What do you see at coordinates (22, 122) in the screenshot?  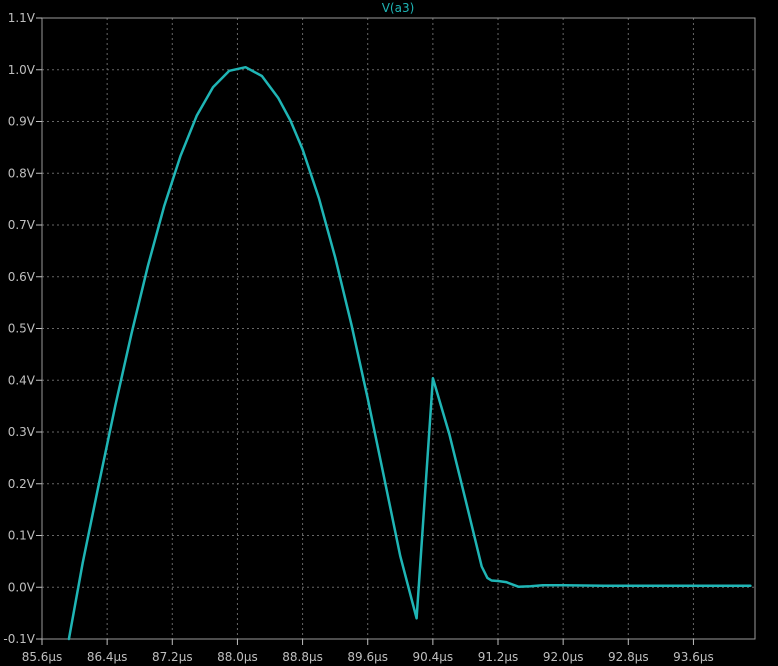 I see `y-tick-label: 0.9V` at bounding box center [22, 122].